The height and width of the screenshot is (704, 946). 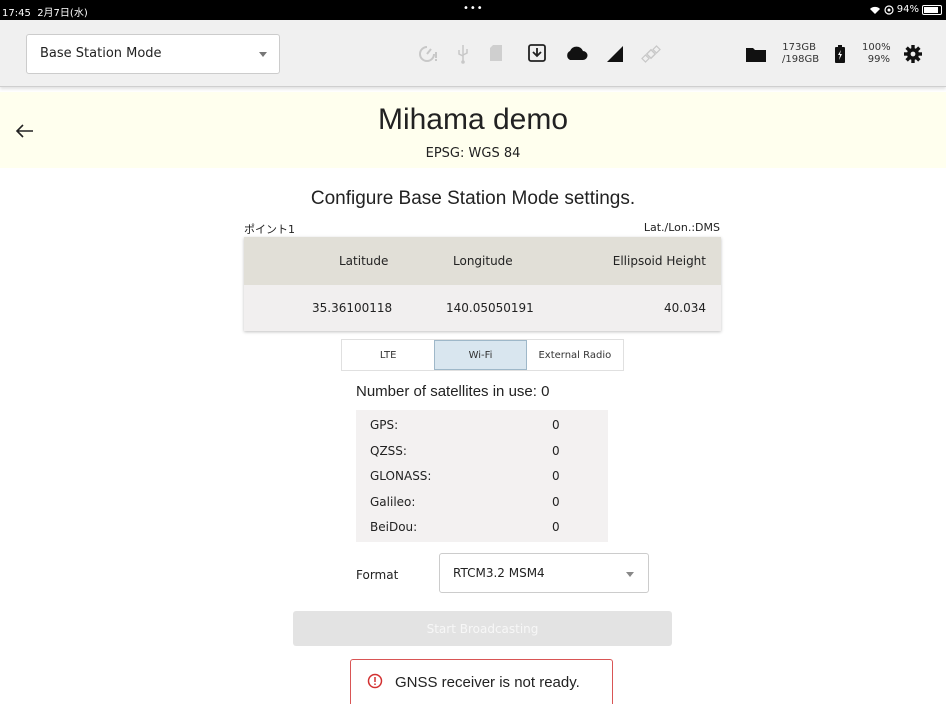 What do you see at coordinates (45, 13) in the screenshot?
I see `status-time: 17:45 2月7日(水)` at bounding box center [45, 13].